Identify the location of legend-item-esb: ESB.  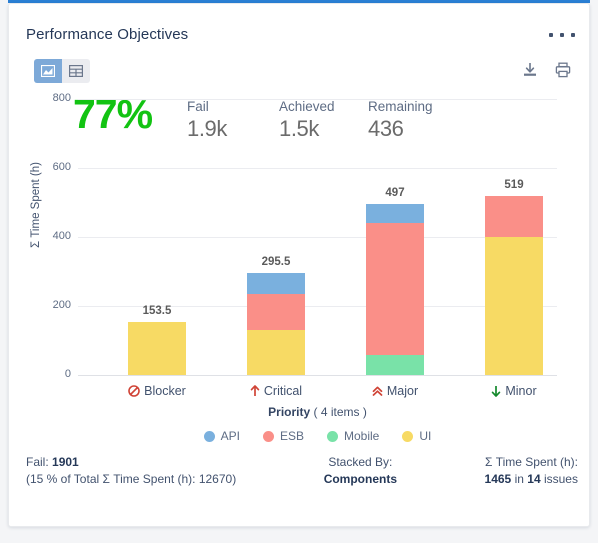
(283, 436).